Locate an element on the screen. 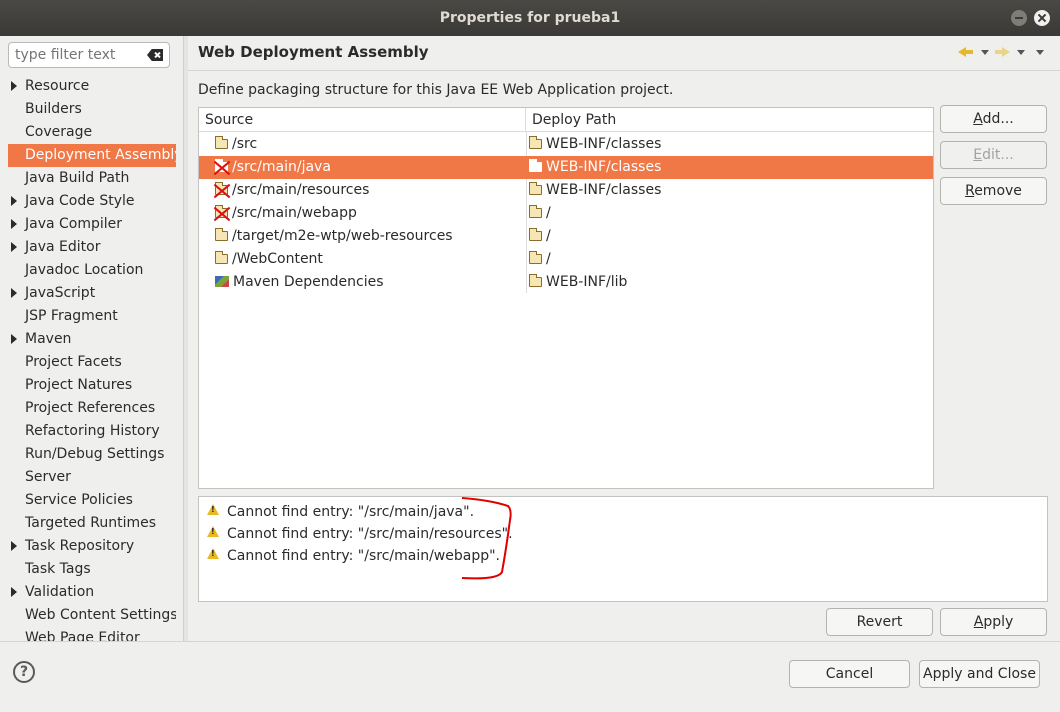 The width and height of the screenshot is (1060, 712). nav-item-javadoc-location: Javadoc Location is located at coordinates (92, 270).